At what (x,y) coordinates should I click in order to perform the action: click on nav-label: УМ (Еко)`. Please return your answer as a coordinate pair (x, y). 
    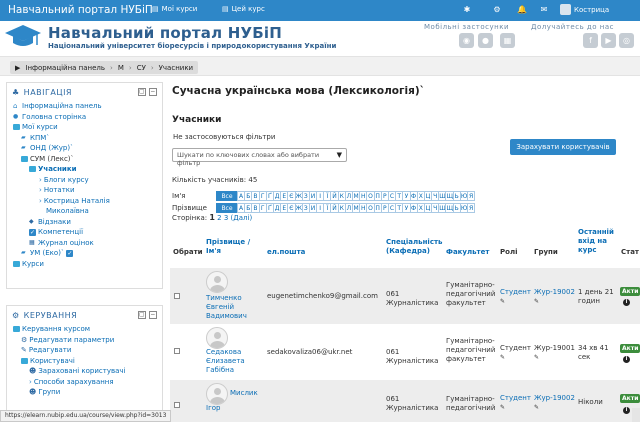
    Looking at the image, I should click on (47, 253).